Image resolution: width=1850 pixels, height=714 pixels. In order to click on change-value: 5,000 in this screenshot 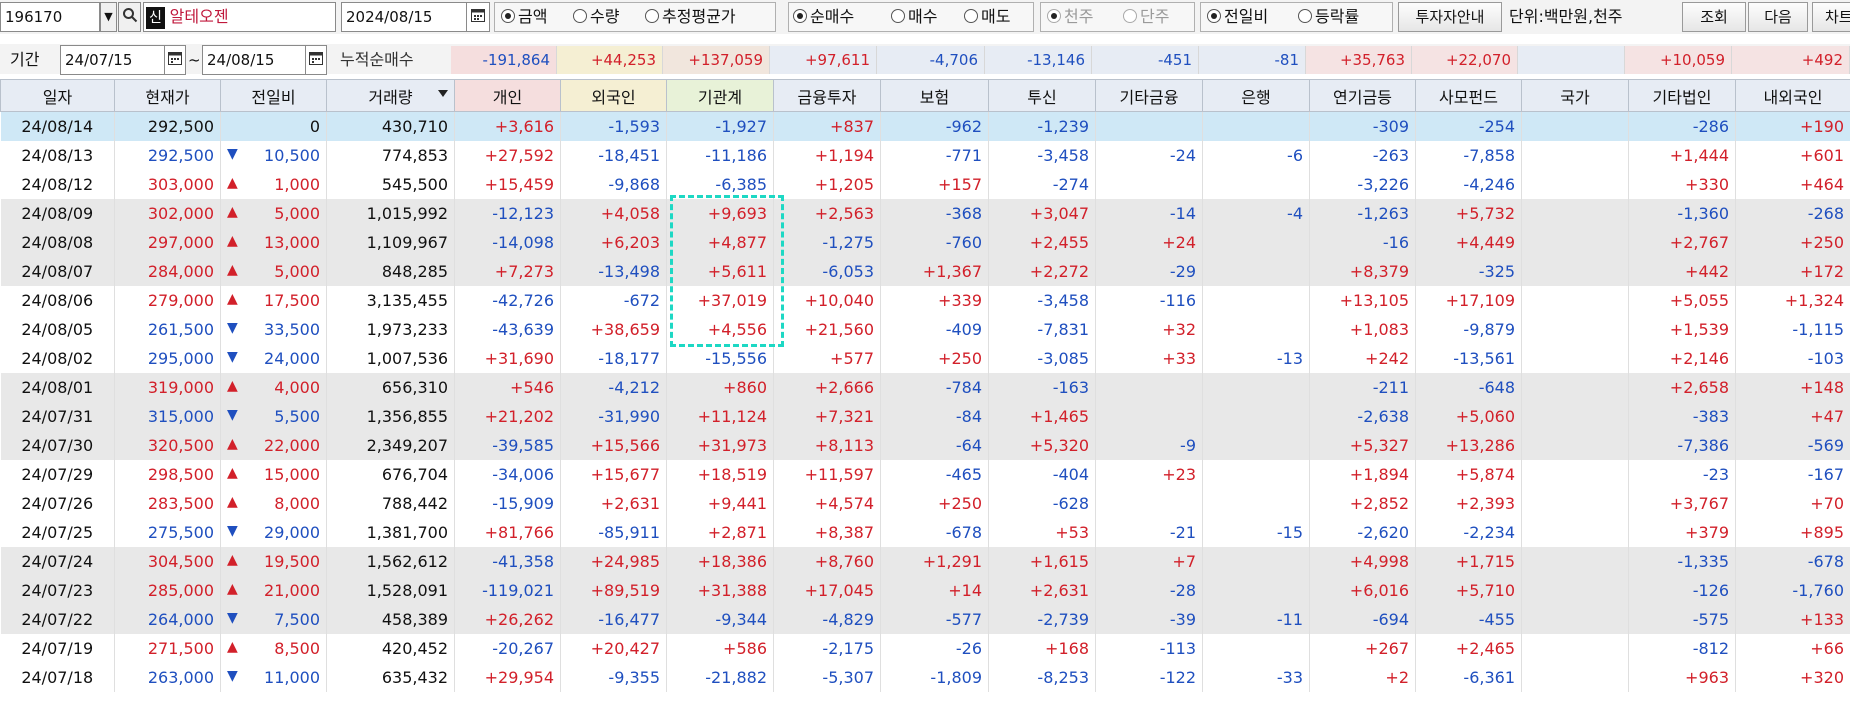, I will do `click(297, 271)`.